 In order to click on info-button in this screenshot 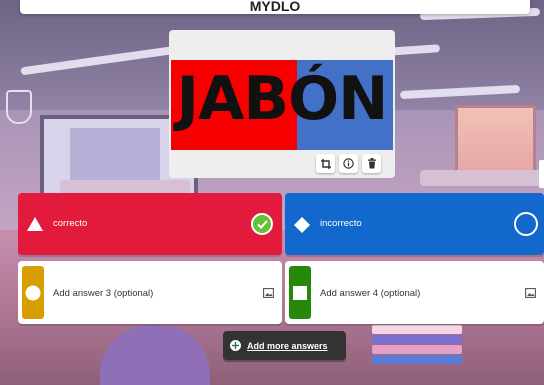, I will do `click(348, 163)`.